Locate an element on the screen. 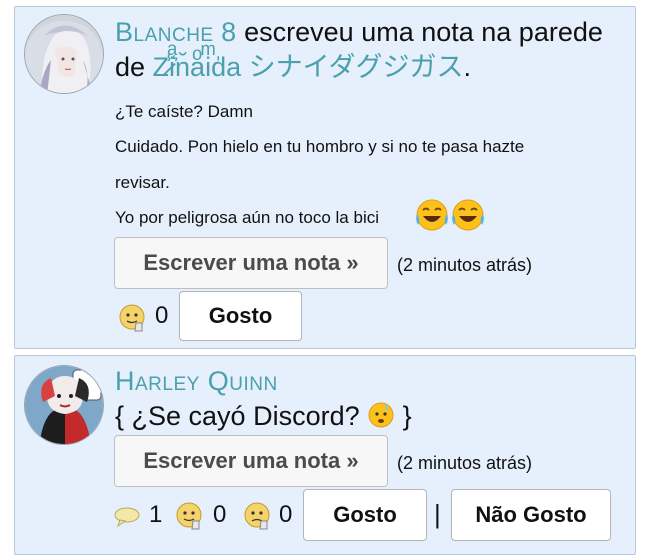  note-text-close: } is located at coordinates (403, 416).